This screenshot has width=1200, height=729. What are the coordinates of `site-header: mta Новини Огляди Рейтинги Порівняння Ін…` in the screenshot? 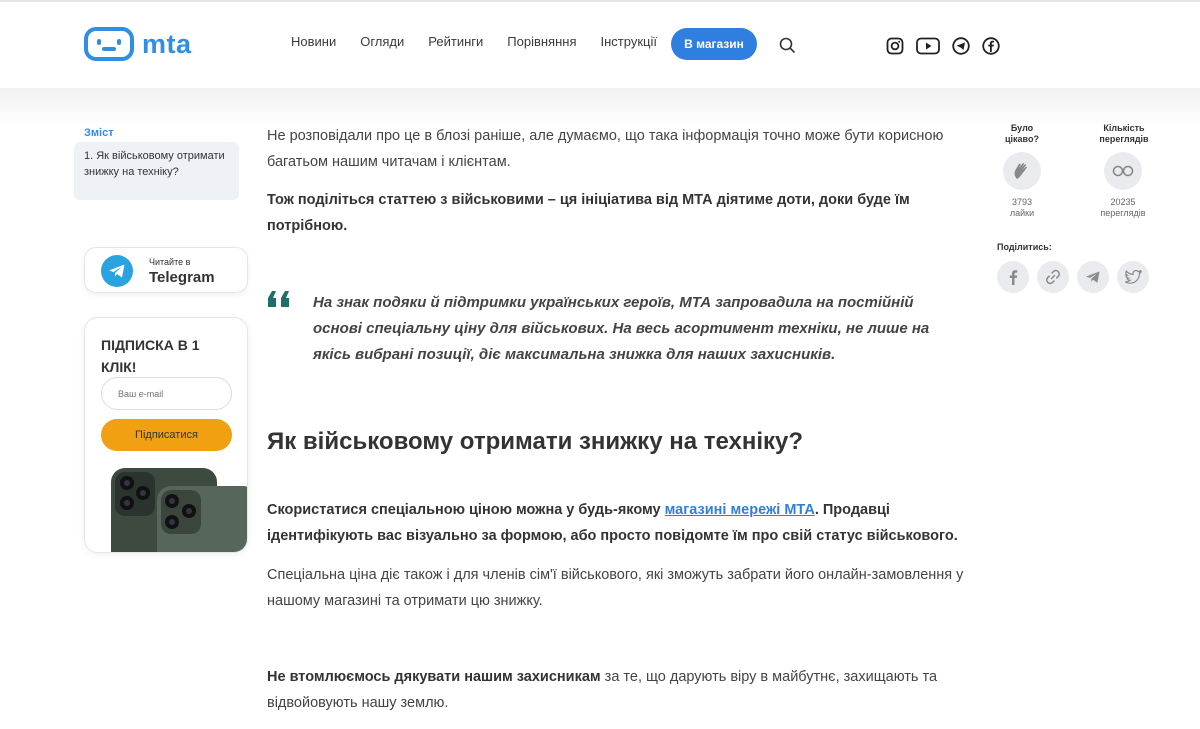 It's located at (600, 45).